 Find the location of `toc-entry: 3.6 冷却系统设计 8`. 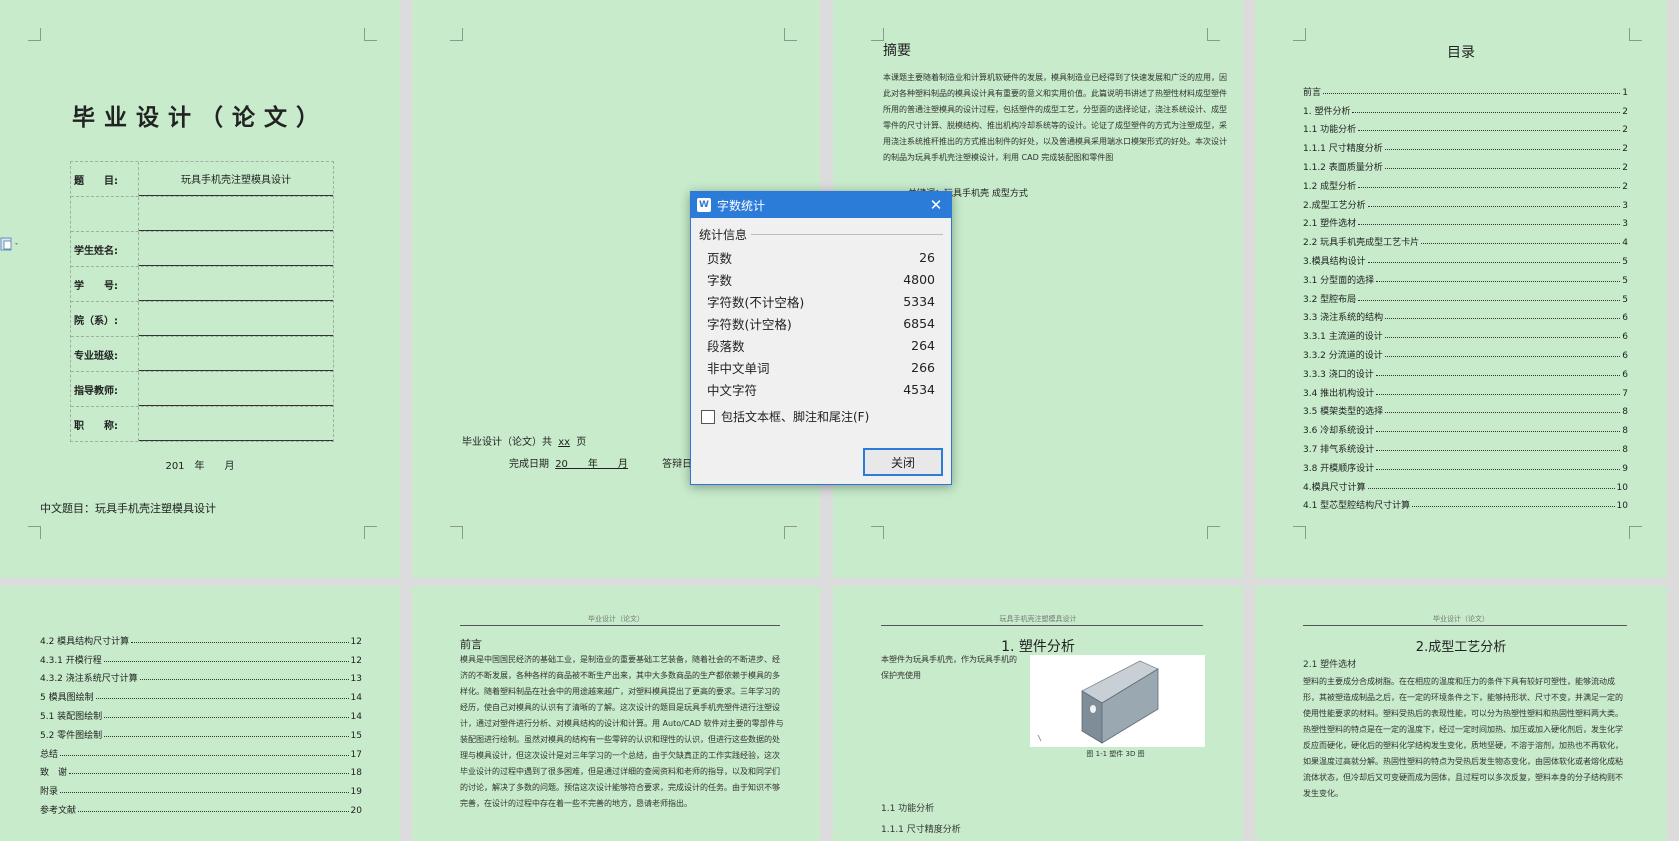

toc-entry: 3.6 冷却系统设计 8 is located at coordinates (1465, 426).